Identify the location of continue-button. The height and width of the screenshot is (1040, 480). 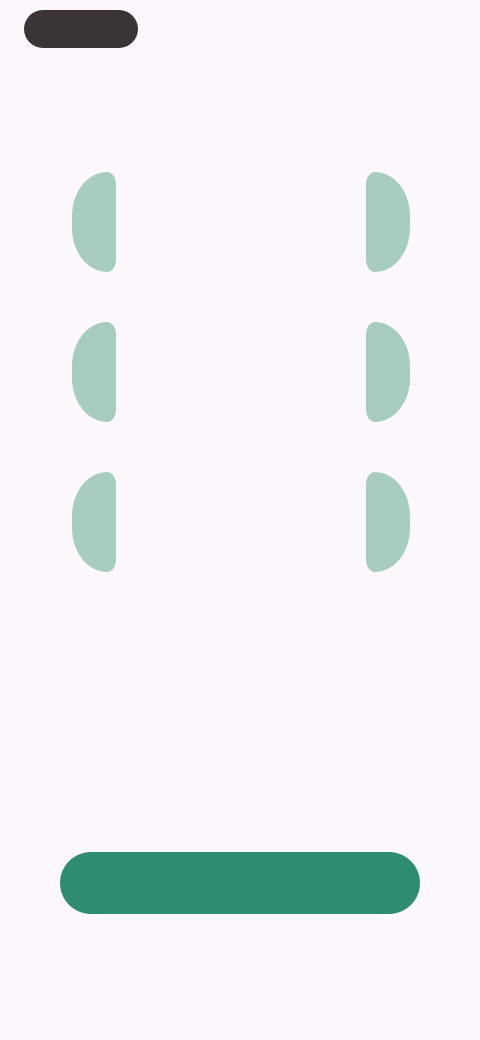
(240, 883).